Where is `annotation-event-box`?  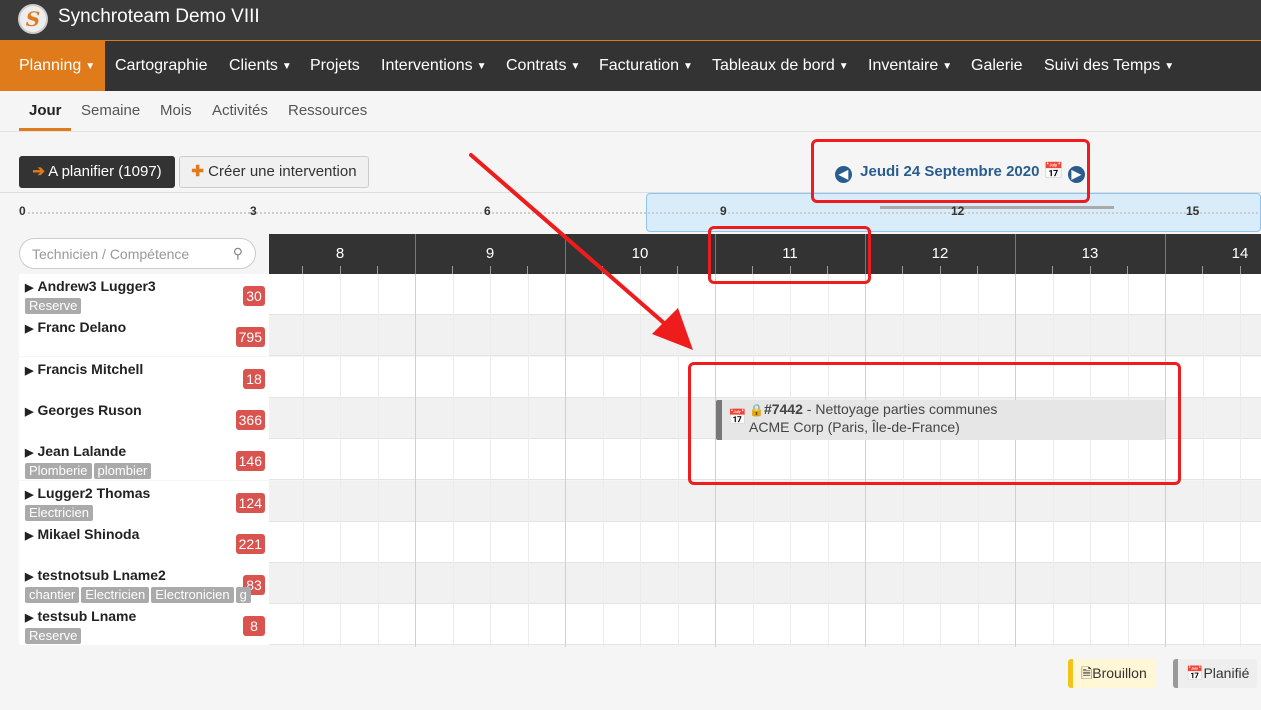 annotation-event-box is located at coordinates (934, 423).